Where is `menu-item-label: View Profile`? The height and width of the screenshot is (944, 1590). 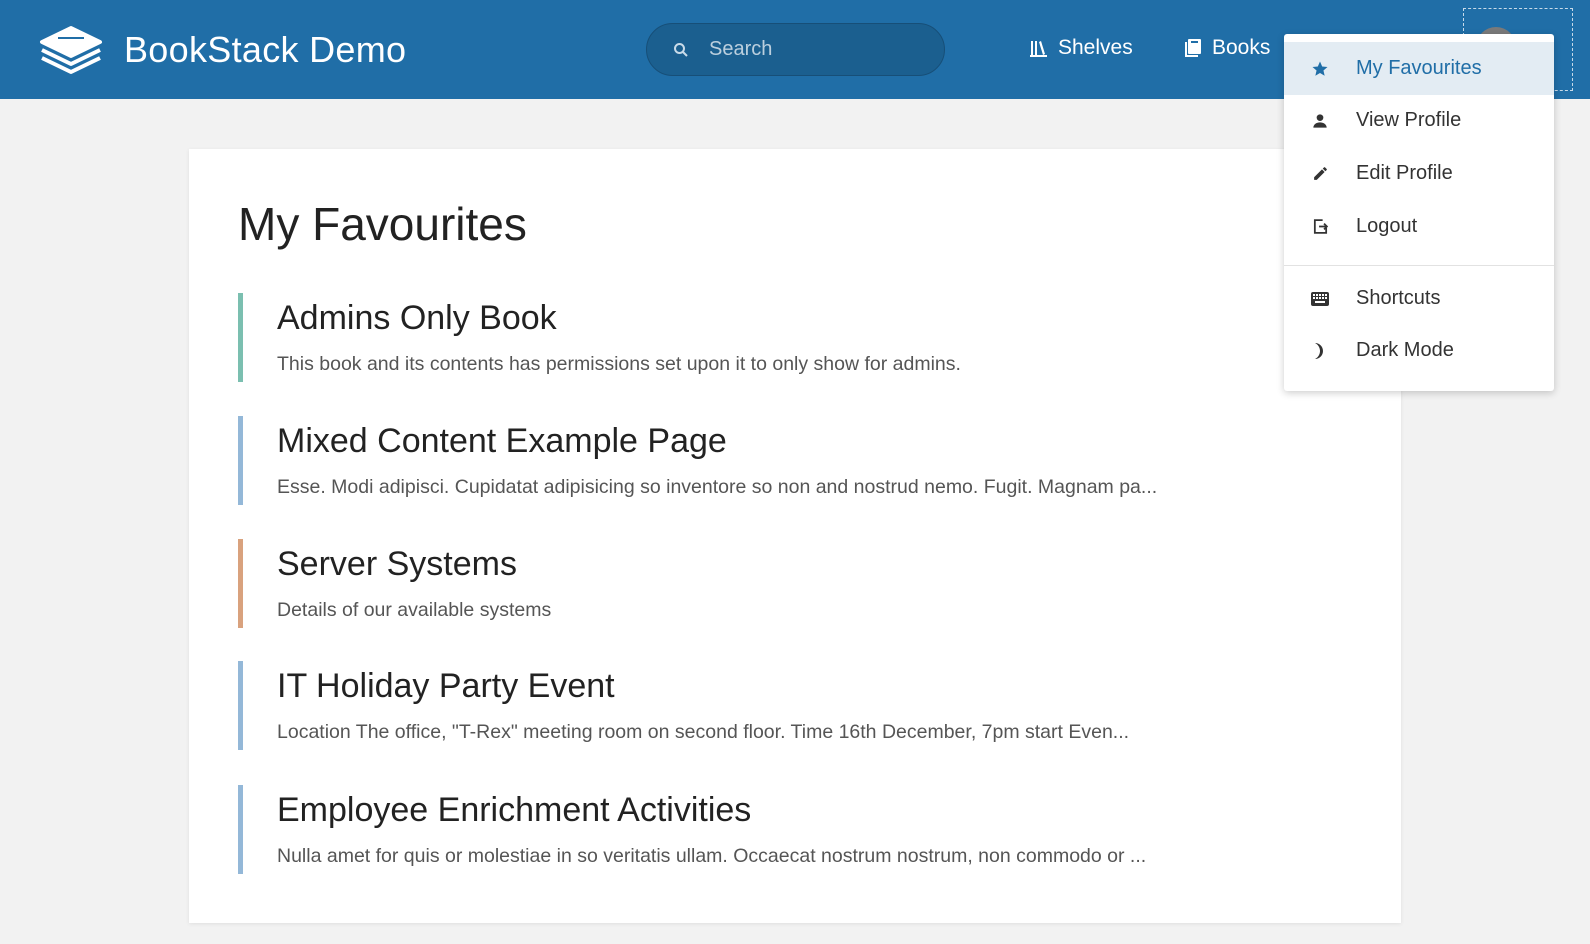
menu-item-label: View Profile is located at coordinates (1409, 120).